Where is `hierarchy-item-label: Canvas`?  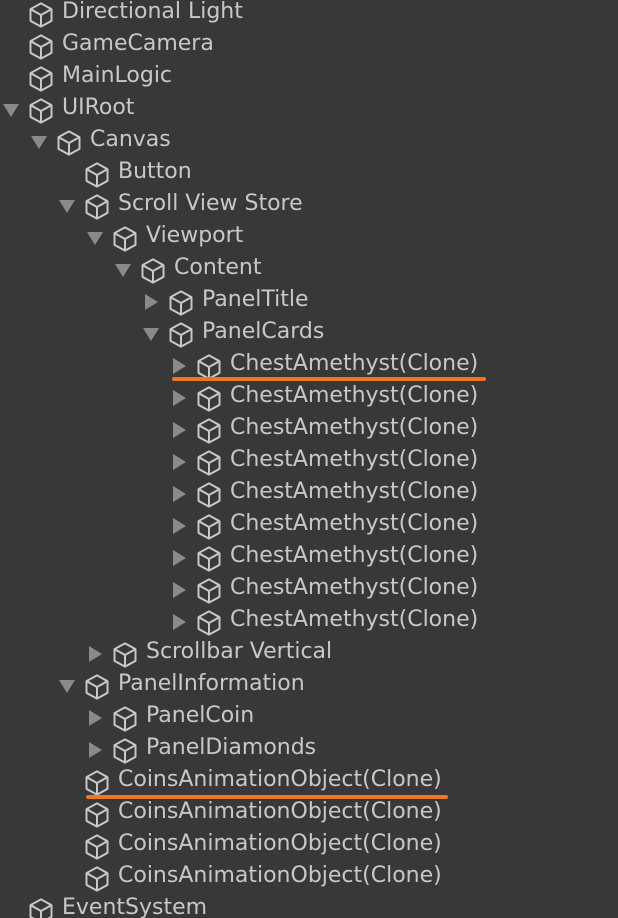
hierarchy-item-label: Canvas is located at coordinates (130, 139).